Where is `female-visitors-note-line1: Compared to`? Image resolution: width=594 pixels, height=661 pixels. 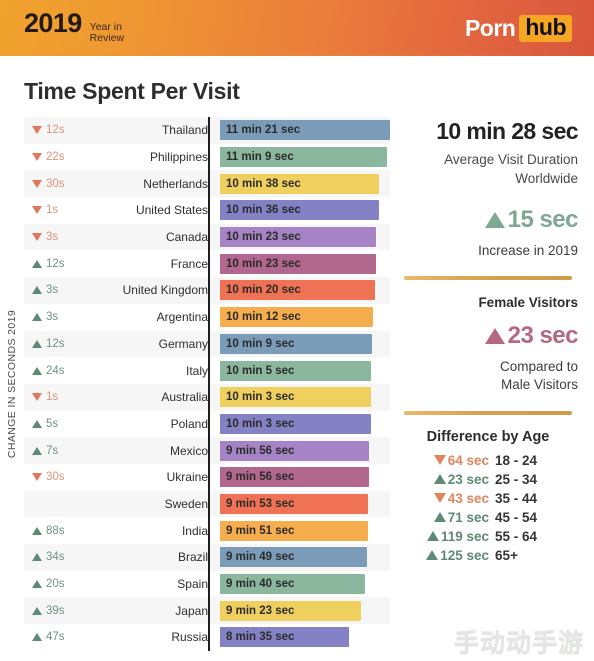 female-visitors-note-line1: Compared to is located at coordinates (538, 367).